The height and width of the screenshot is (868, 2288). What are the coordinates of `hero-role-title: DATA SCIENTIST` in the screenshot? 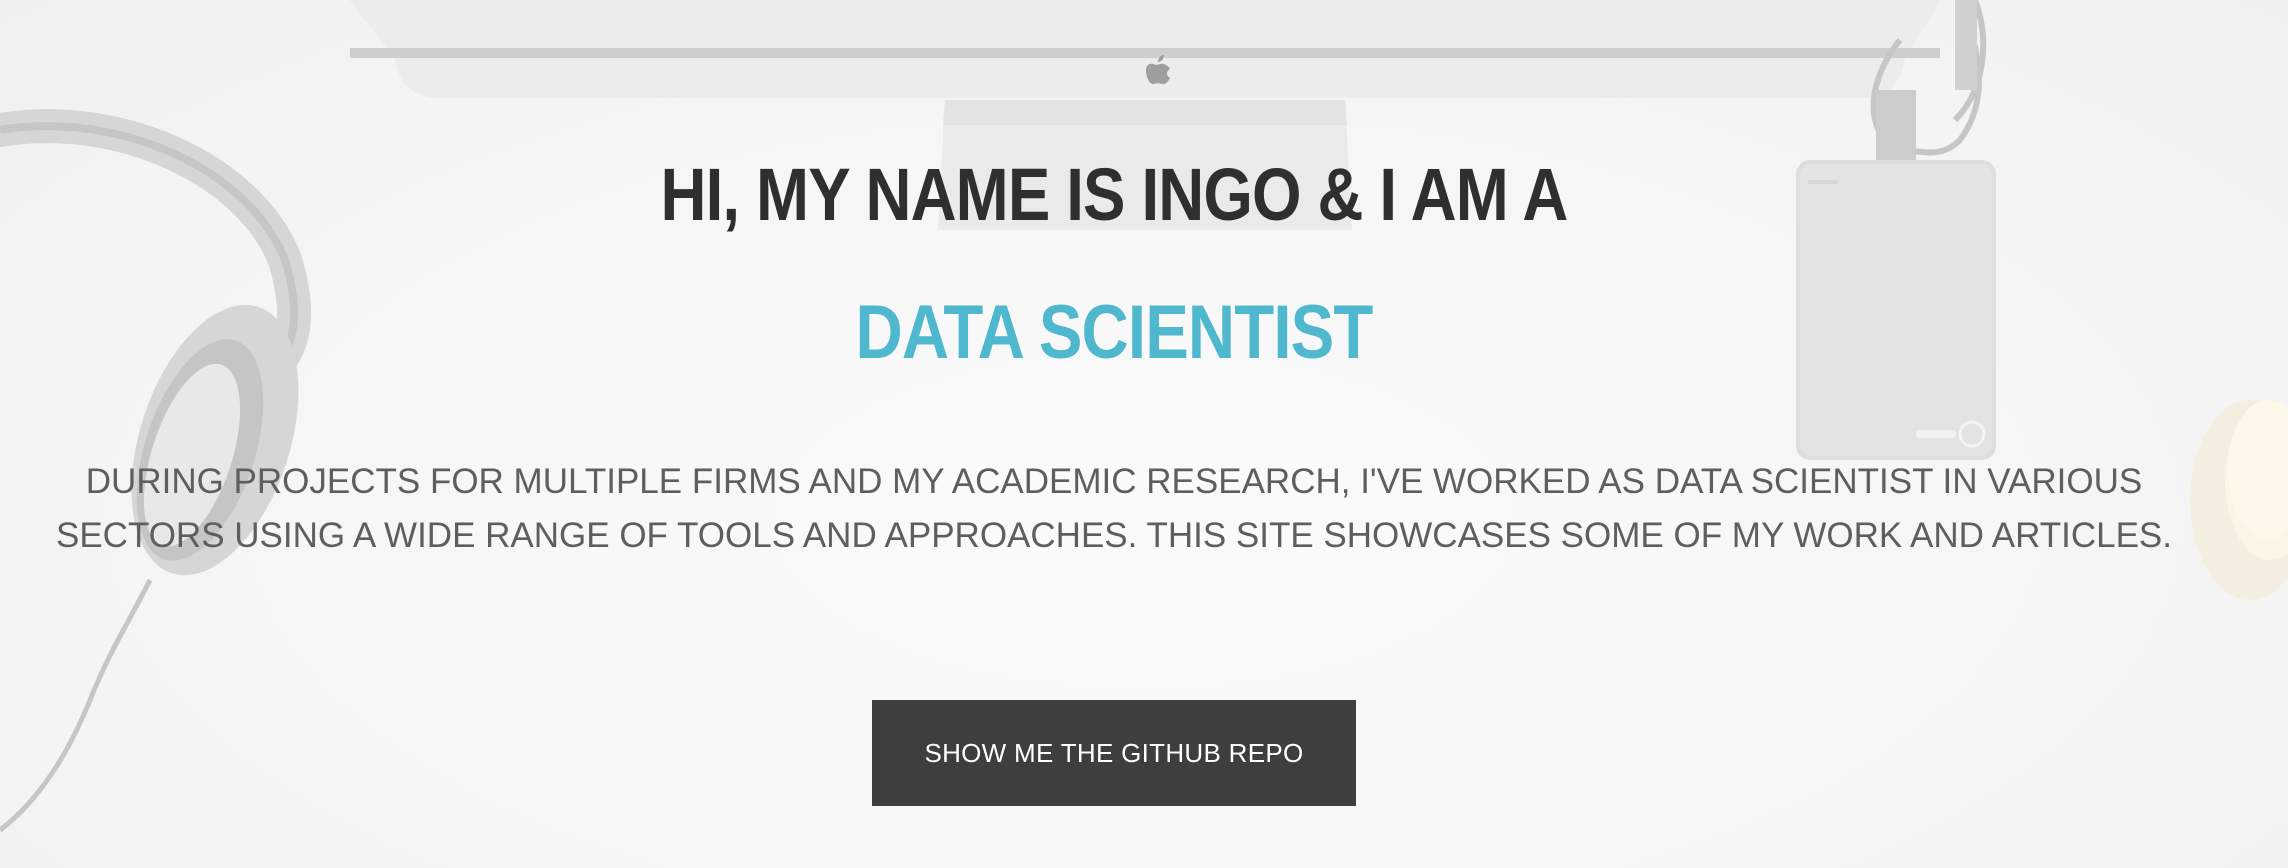 It's located at (1114, 332).